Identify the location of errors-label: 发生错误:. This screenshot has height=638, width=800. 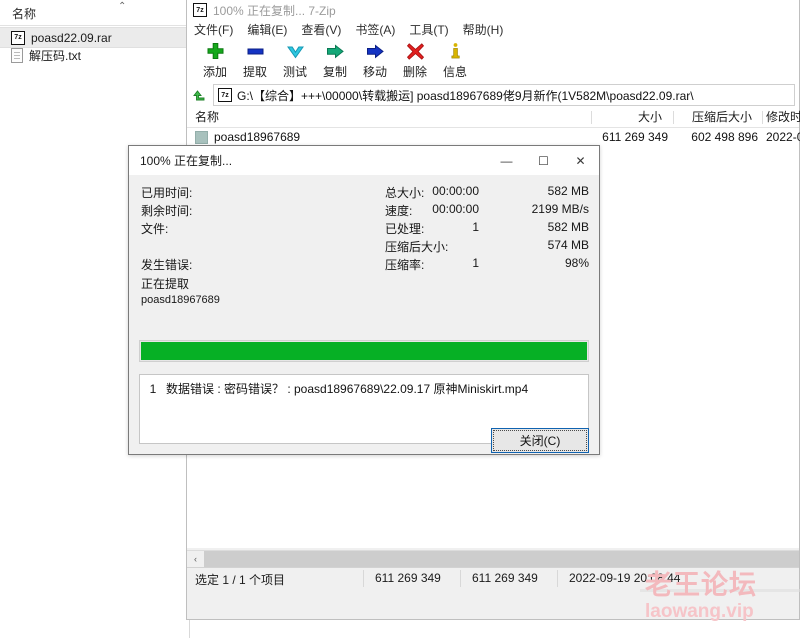
(167, 265).